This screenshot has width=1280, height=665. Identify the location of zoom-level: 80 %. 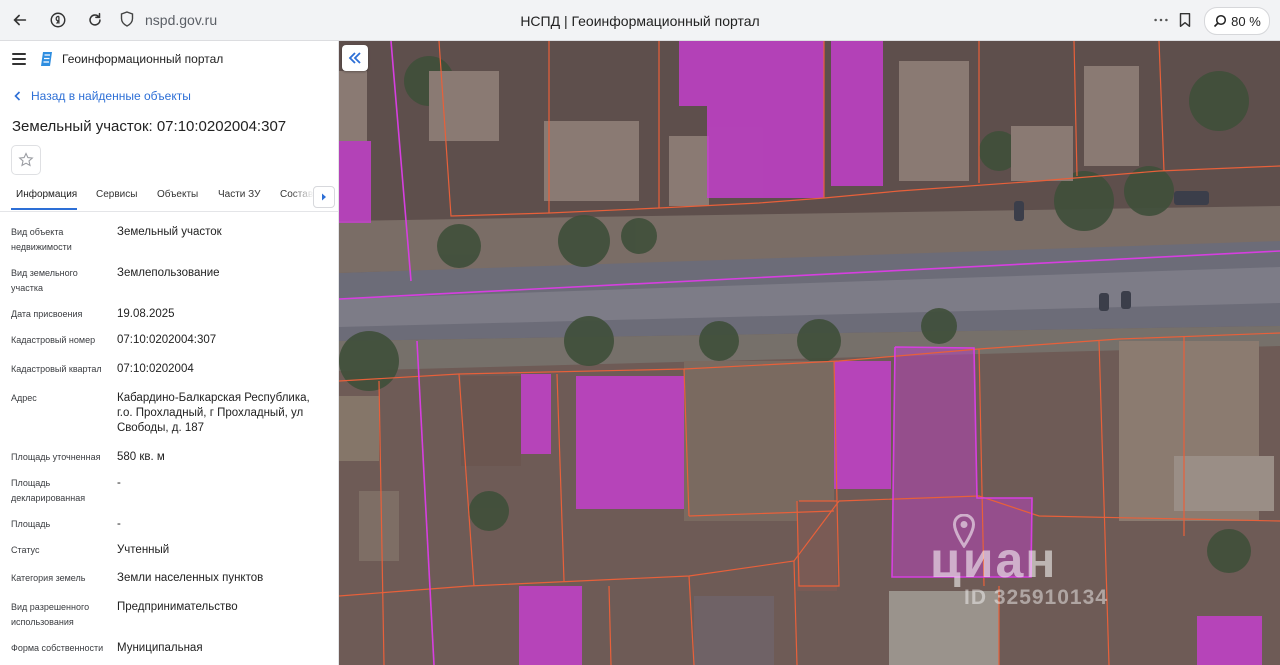
(1246, 21).